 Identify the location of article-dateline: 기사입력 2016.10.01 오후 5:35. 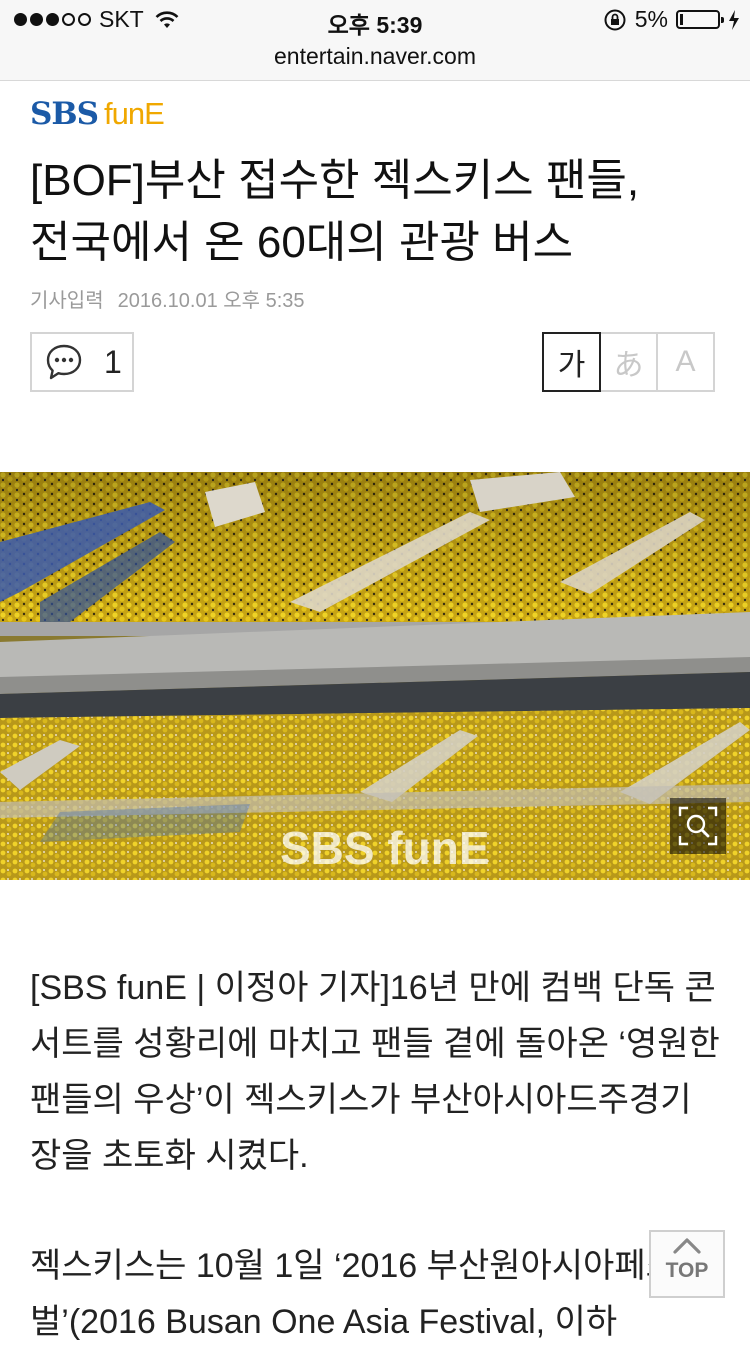
(167, 298).